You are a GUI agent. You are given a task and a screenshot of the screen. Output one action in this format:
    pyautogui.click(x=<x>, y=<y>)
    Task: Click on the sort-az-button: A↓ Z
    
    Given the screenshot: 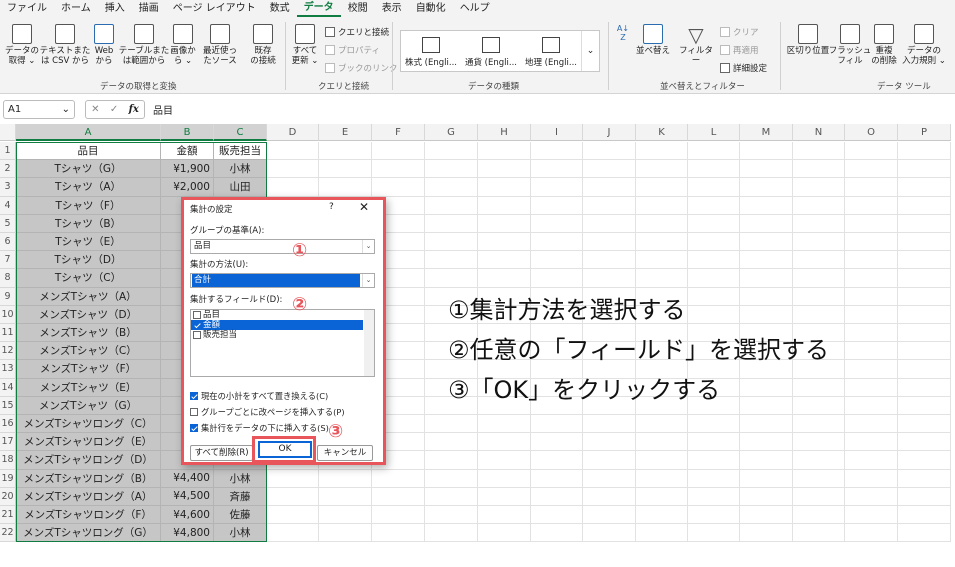 What is the action you would take?
    pyautogui.click(x=623, y=33)
    